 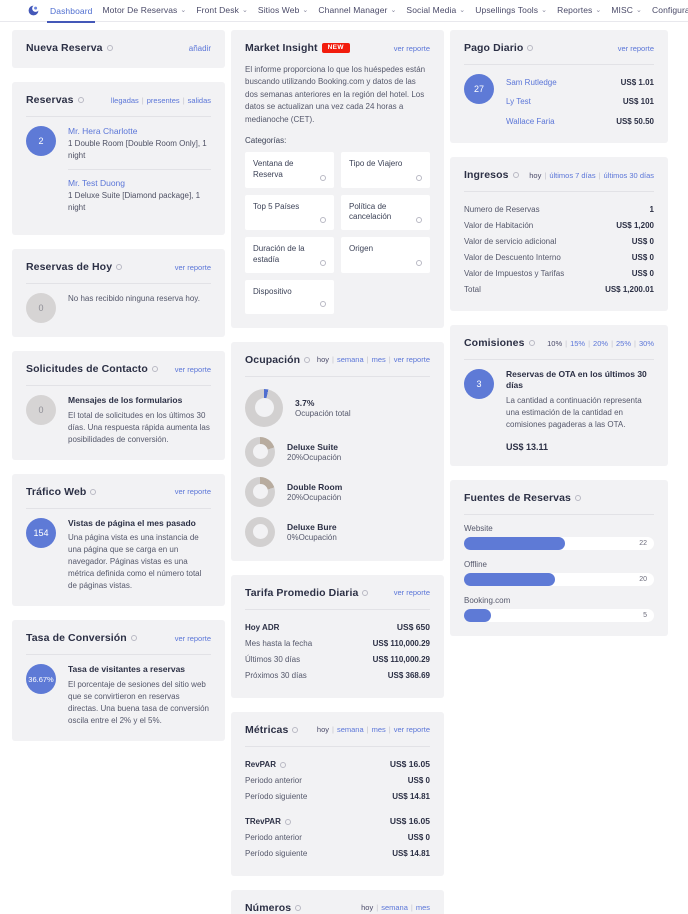 What do you see at coordinates (273, 660) in the screenshot?
I see `row-label: Últimos 30 días` at bounding box center [273, 660].